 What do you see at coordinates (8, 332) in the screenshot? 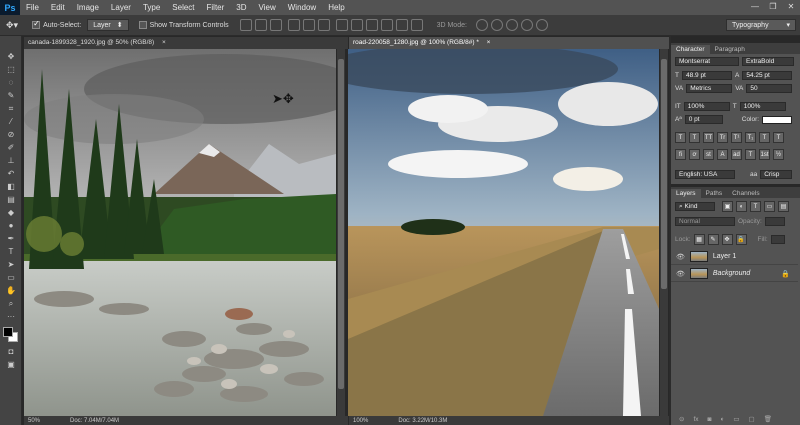
I see `foreground-color-swatch` at bounding box center [8, 332].